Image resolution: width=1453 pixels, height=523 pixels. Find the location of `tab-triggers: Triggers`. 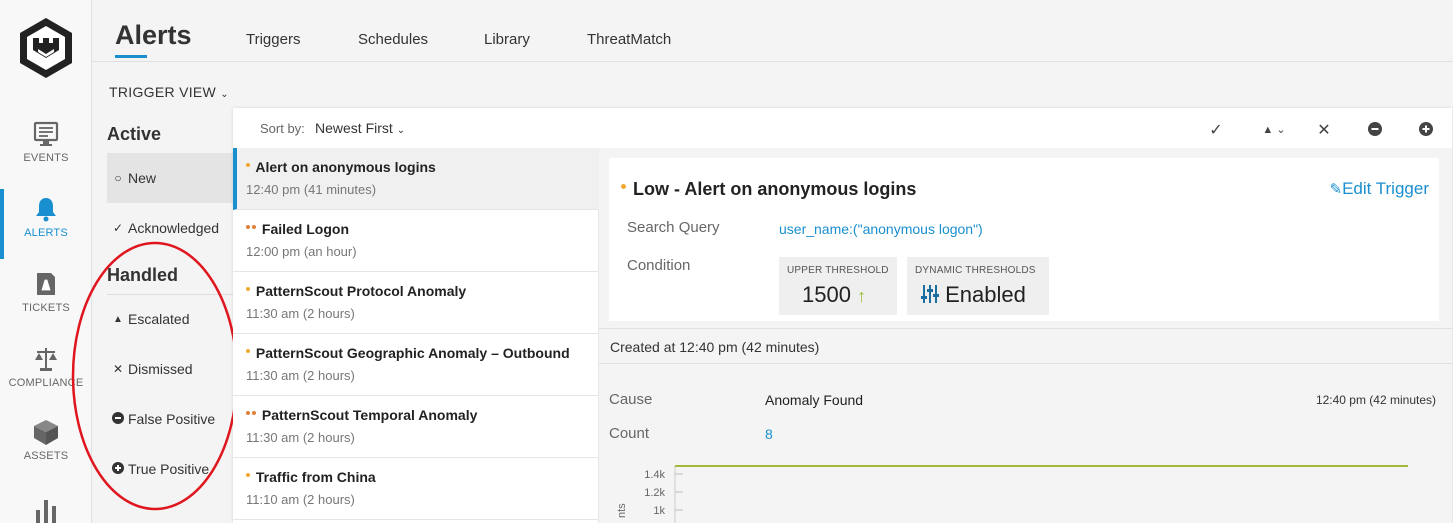

tab-triggers: Triggers is located at coordinates (273, 39).